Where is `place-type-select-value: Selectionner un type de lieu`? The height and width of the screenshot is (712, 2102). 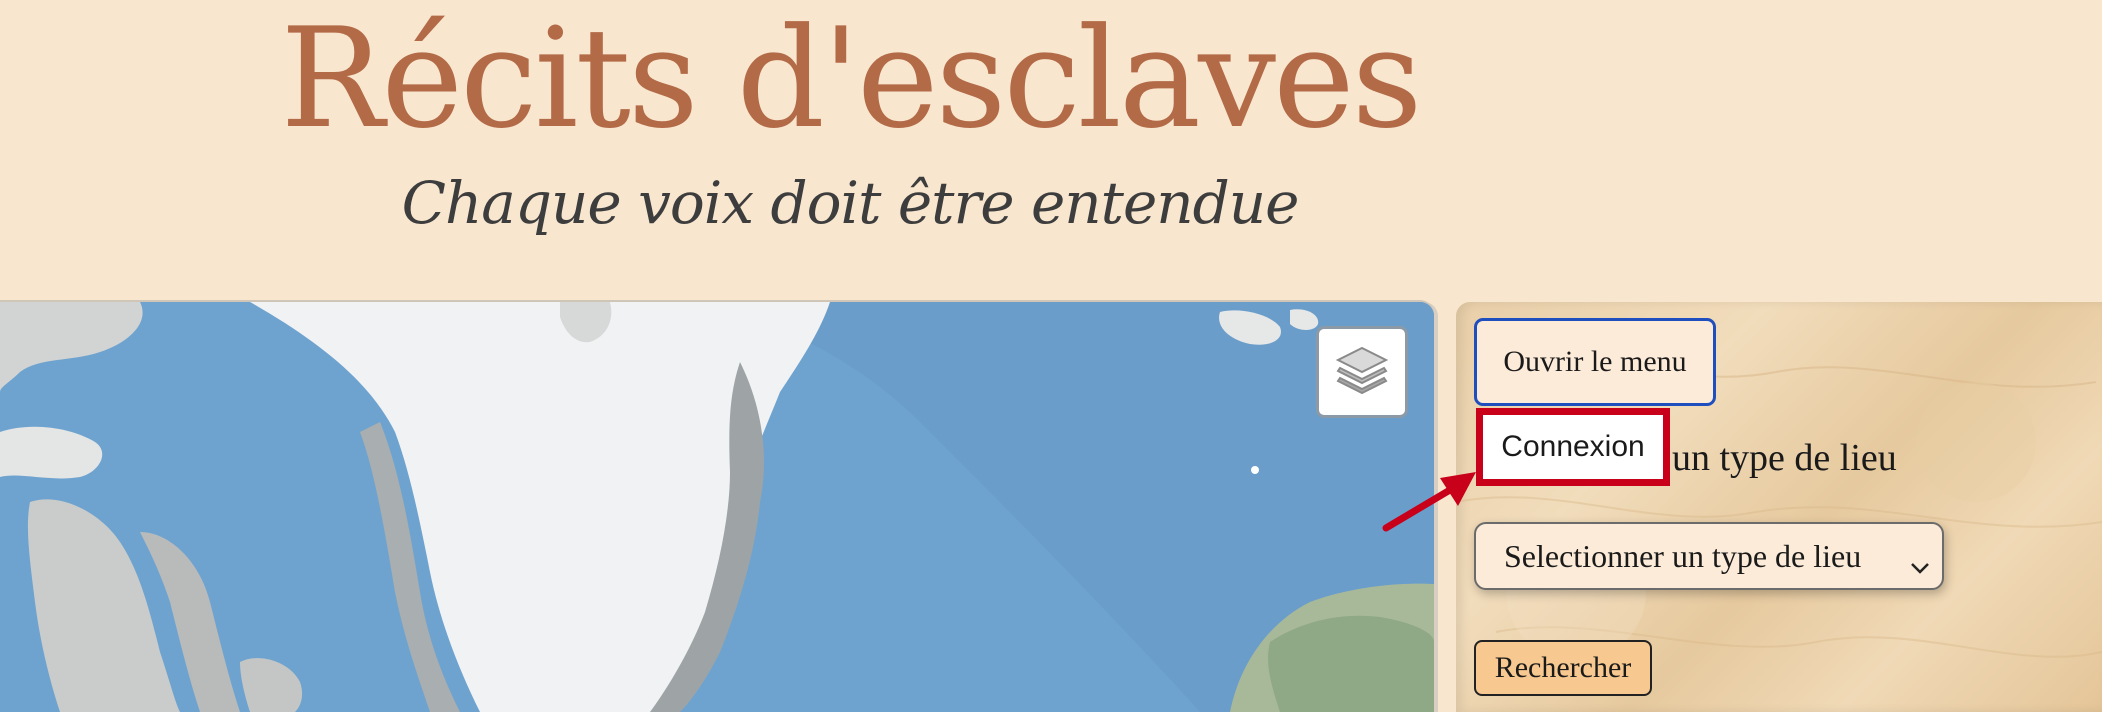
place-type-select-value: Selectionner un type de lieu is located at coordinates (1683, 555).